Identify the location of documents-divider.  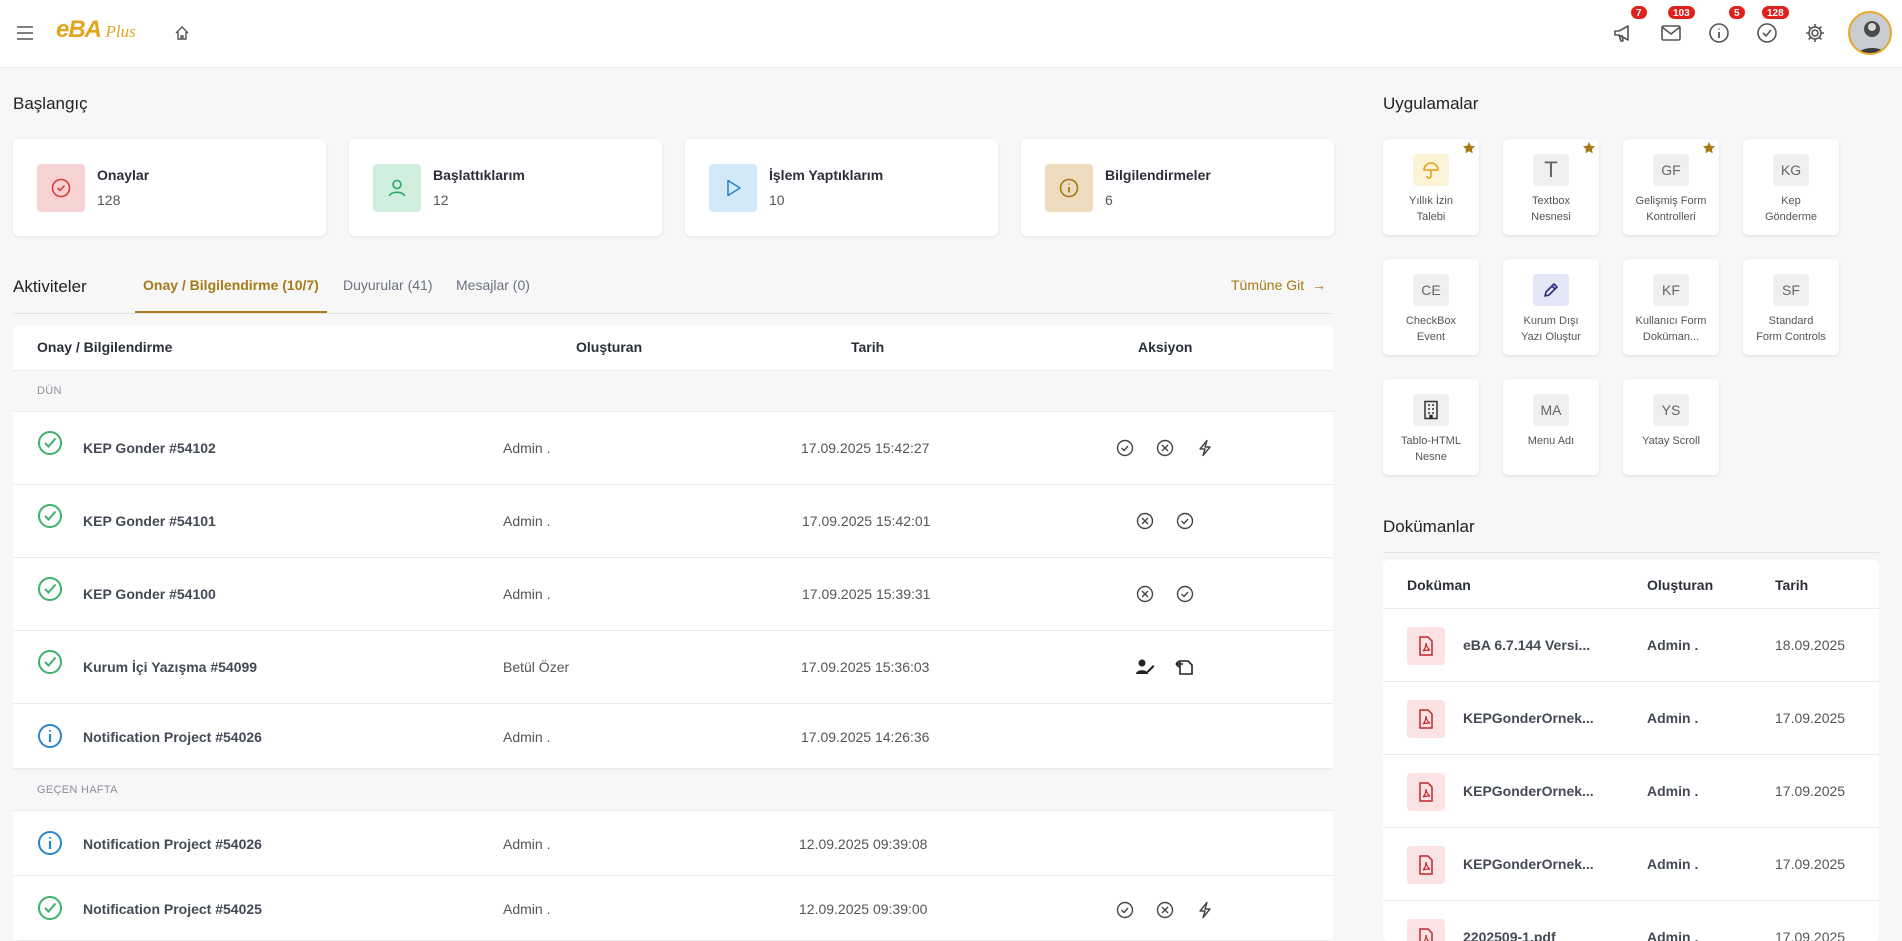
(1631, 552).